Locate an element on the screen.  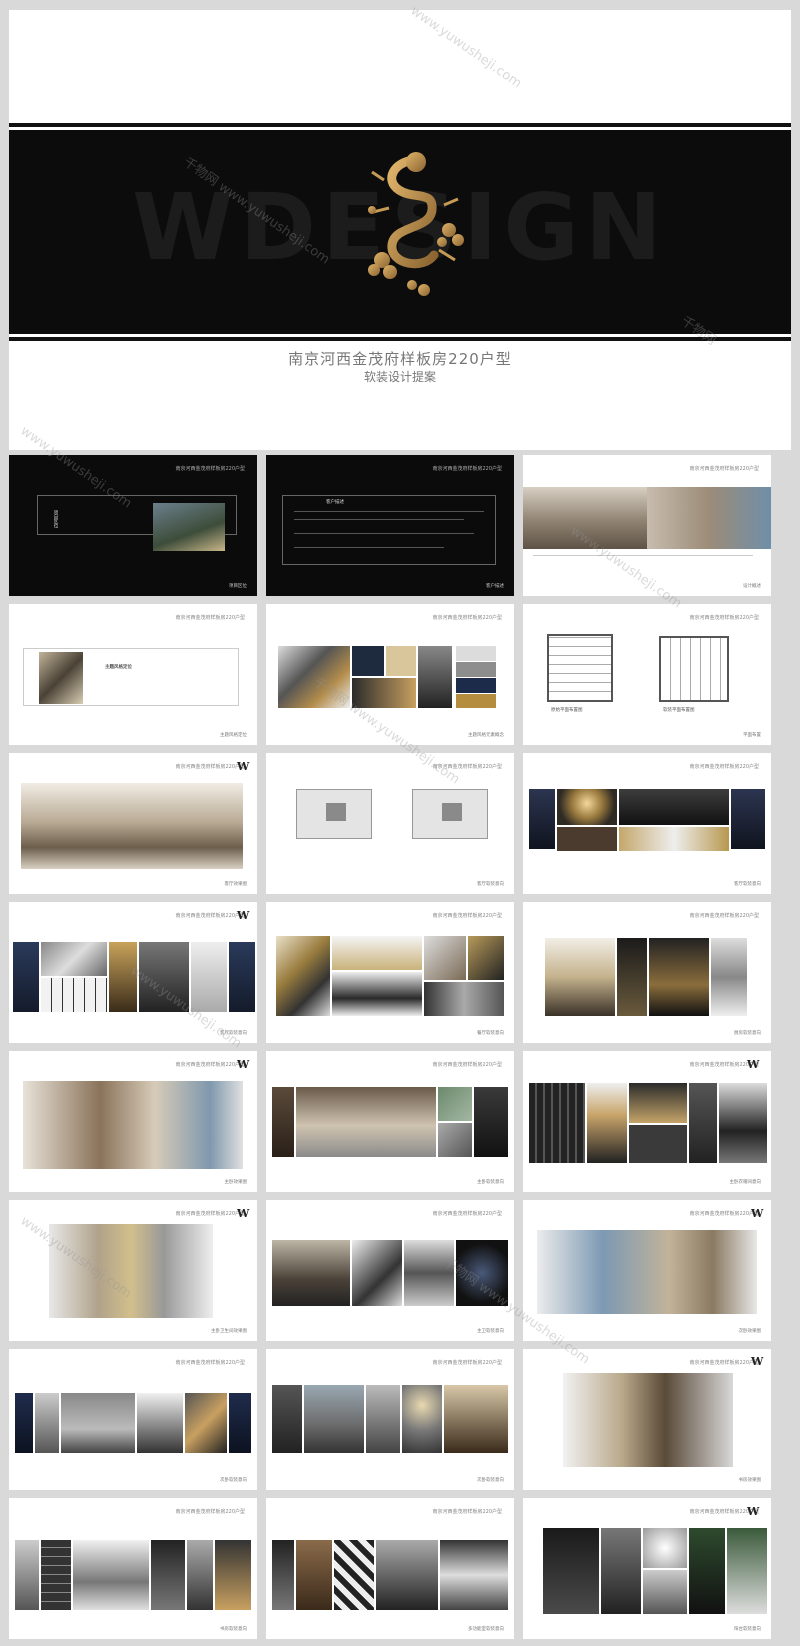
page-footer: 多功能室软装意向 is located at coordinates (486, 1629).